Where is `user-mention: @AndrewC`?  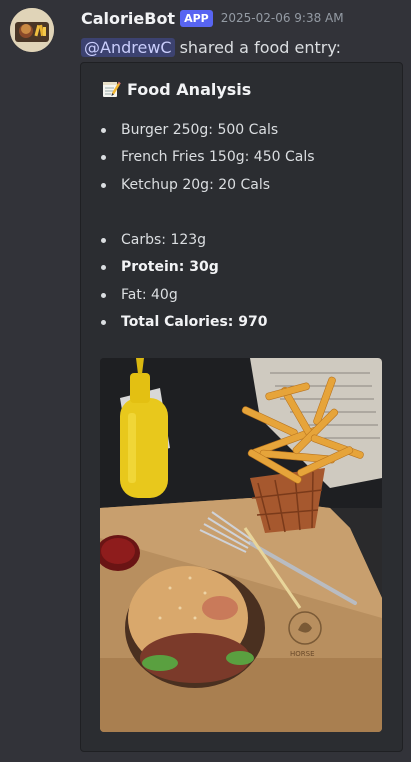 user-mention: @AndrewC is located at coordinates (128, 47).